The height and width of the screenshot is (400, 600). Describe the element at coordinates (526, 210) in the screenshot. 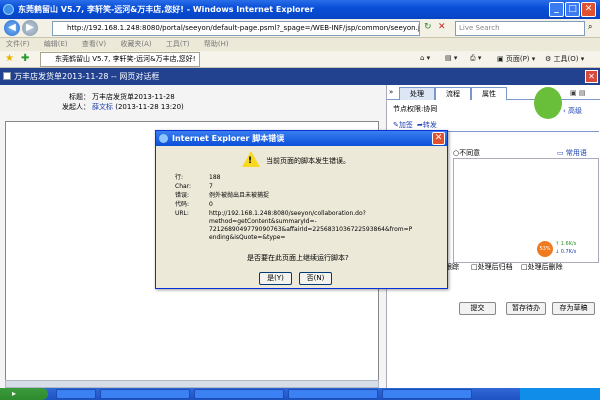

I see `opinion-textarea` at that location.